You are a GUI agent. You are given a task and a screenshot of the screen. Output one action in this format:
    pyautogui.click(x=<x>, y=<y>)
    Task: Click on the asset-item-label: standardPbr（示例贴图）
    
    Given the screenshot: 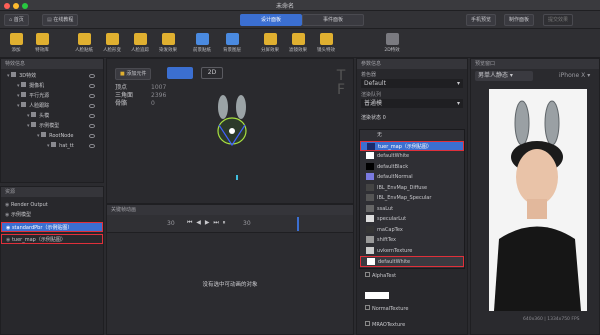 What is the action you would take?
    pyautogui.click(x=42, y=228)
    